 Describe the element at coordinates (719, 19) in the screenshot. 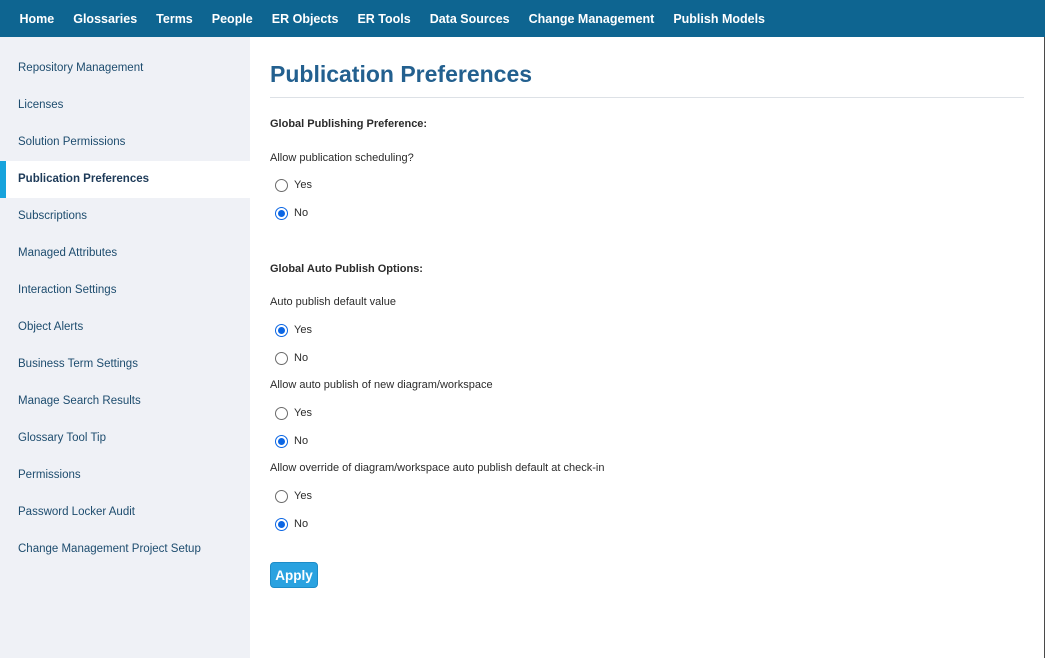

I see `nav-publish-models: Publish Models` at that location.